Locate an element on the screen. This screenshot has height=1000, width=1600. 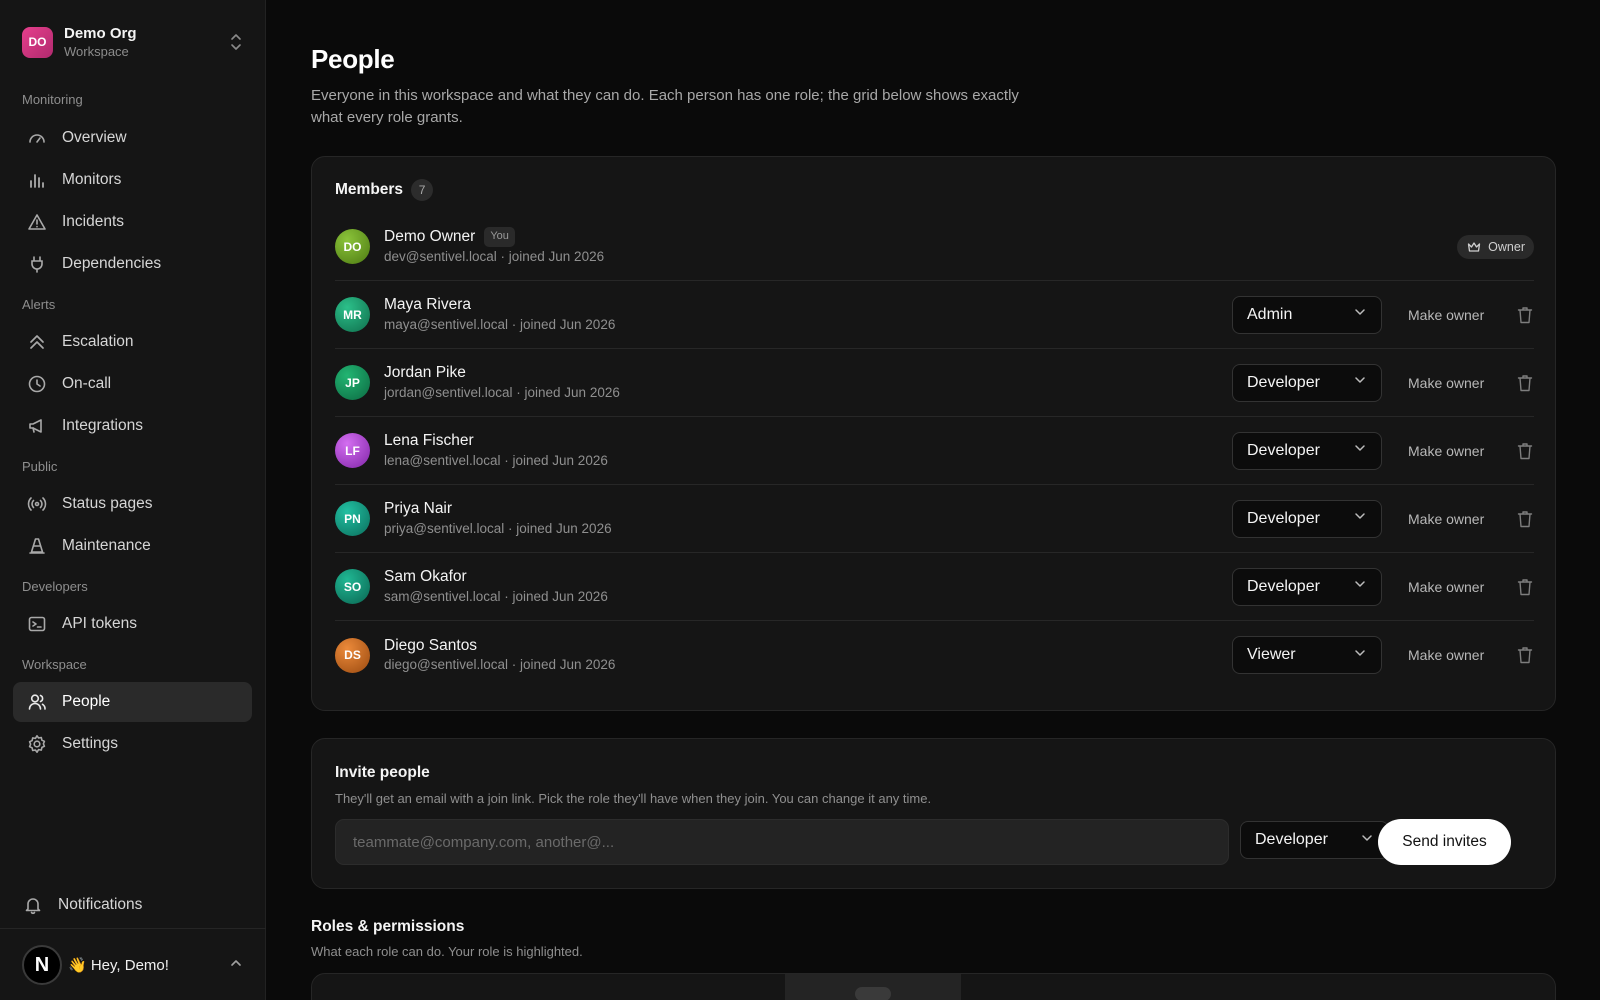
plug-icon is located at coordinates (37, 264).